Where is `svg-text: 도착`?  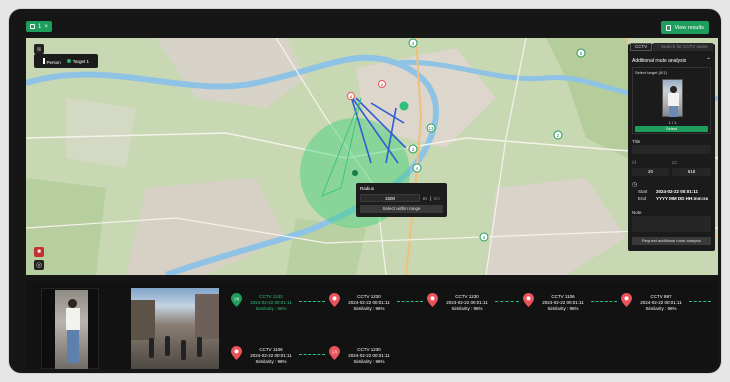
svg-text: 도착 is located at coordinates (335, 351).